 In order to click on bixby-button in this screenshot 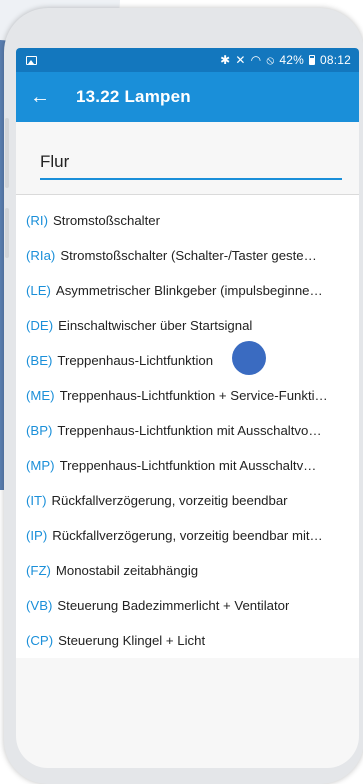, I will do `click(7, 233)`.